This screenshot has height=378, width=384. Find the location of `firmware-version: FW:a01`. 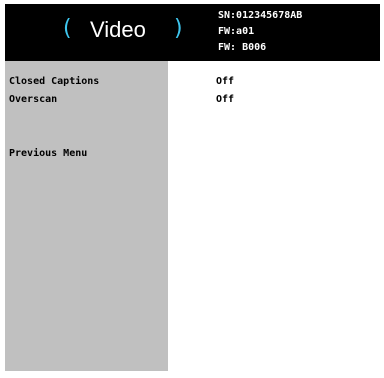

firmware-version: FW:a01 is located at coordinates (236, 31).